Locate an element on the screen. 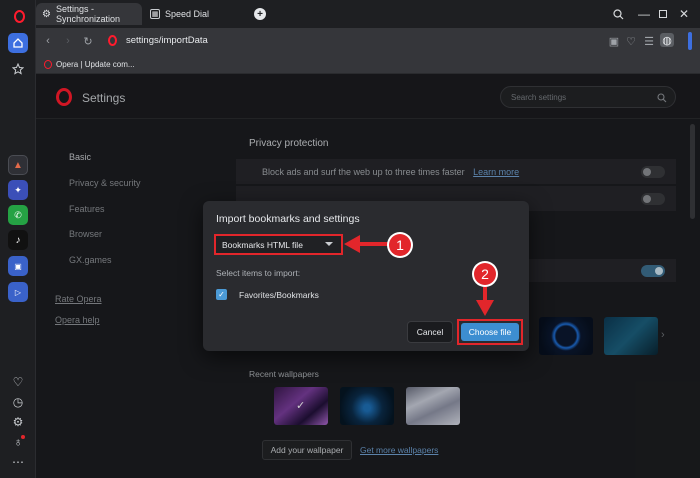  callout-arrow-1-head is located at coordinates (352, 244).